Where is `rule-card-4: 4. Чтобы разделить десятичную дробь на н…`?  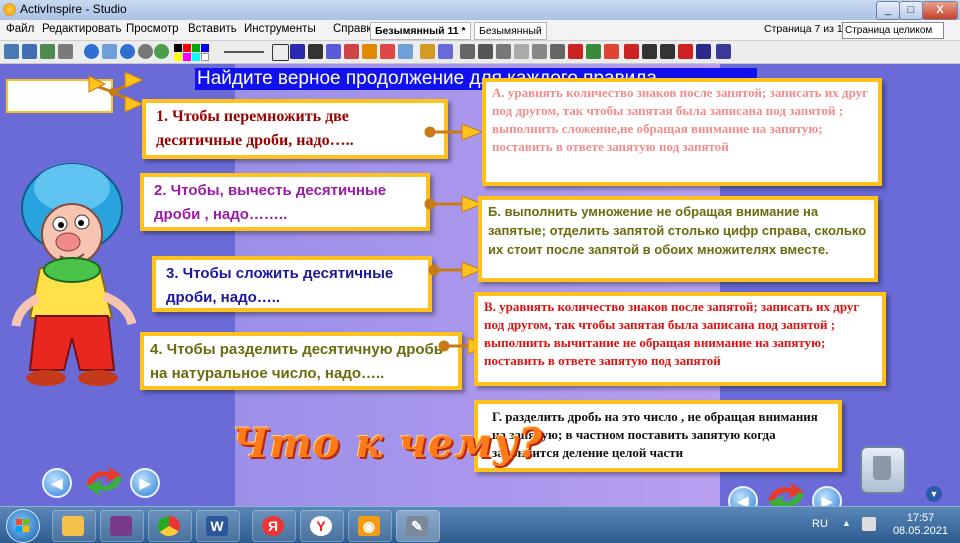
rule-card-4: 4. Чтобы разделить десятичную дробь на н… is located at coordinates (301, 361).